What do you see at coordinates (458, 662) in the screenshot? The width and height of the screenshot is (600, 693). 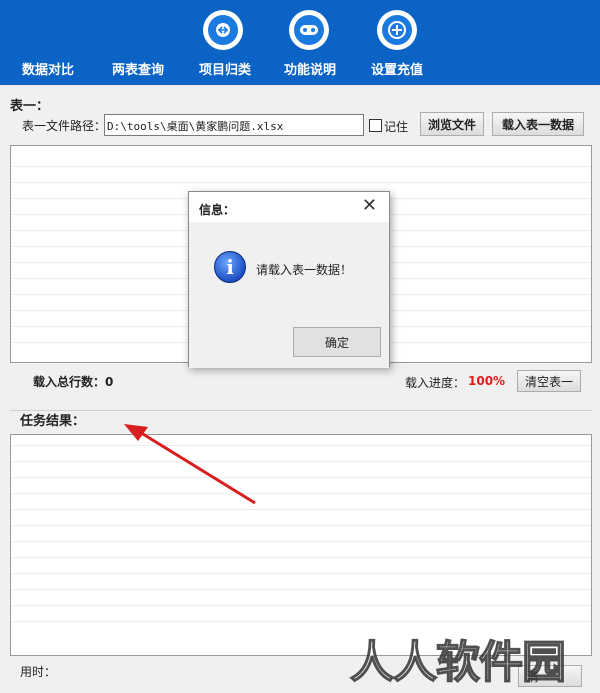 I see `watermark: 人人软件园` at bounding box center [458, 662].